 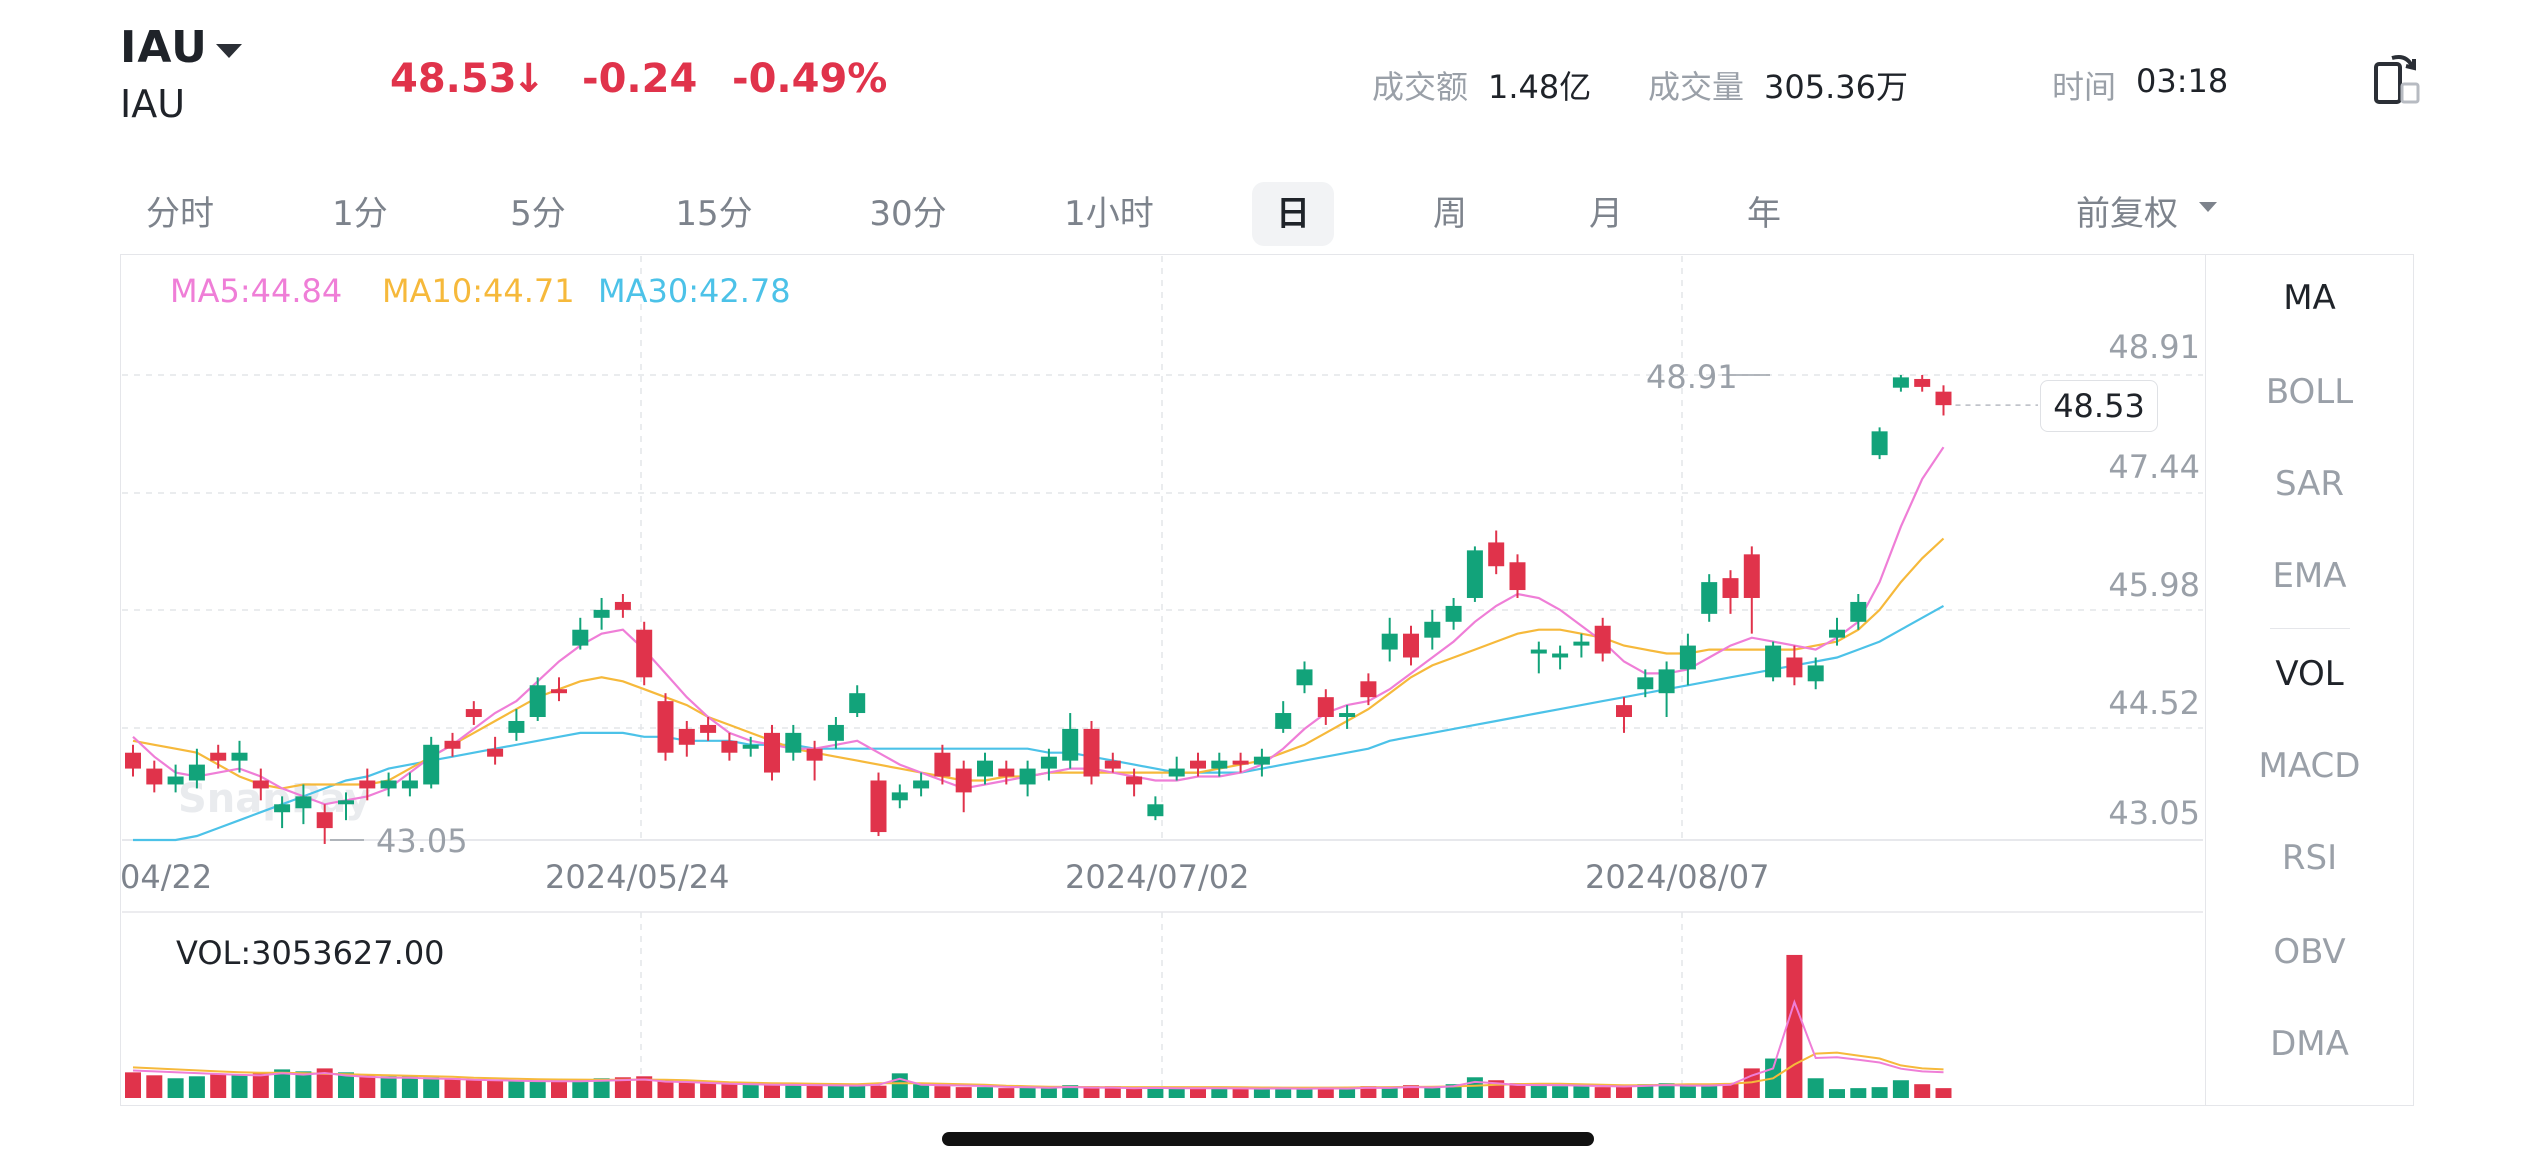 I want to click on y-tick: 45.98, so click(x=2154, y=585).